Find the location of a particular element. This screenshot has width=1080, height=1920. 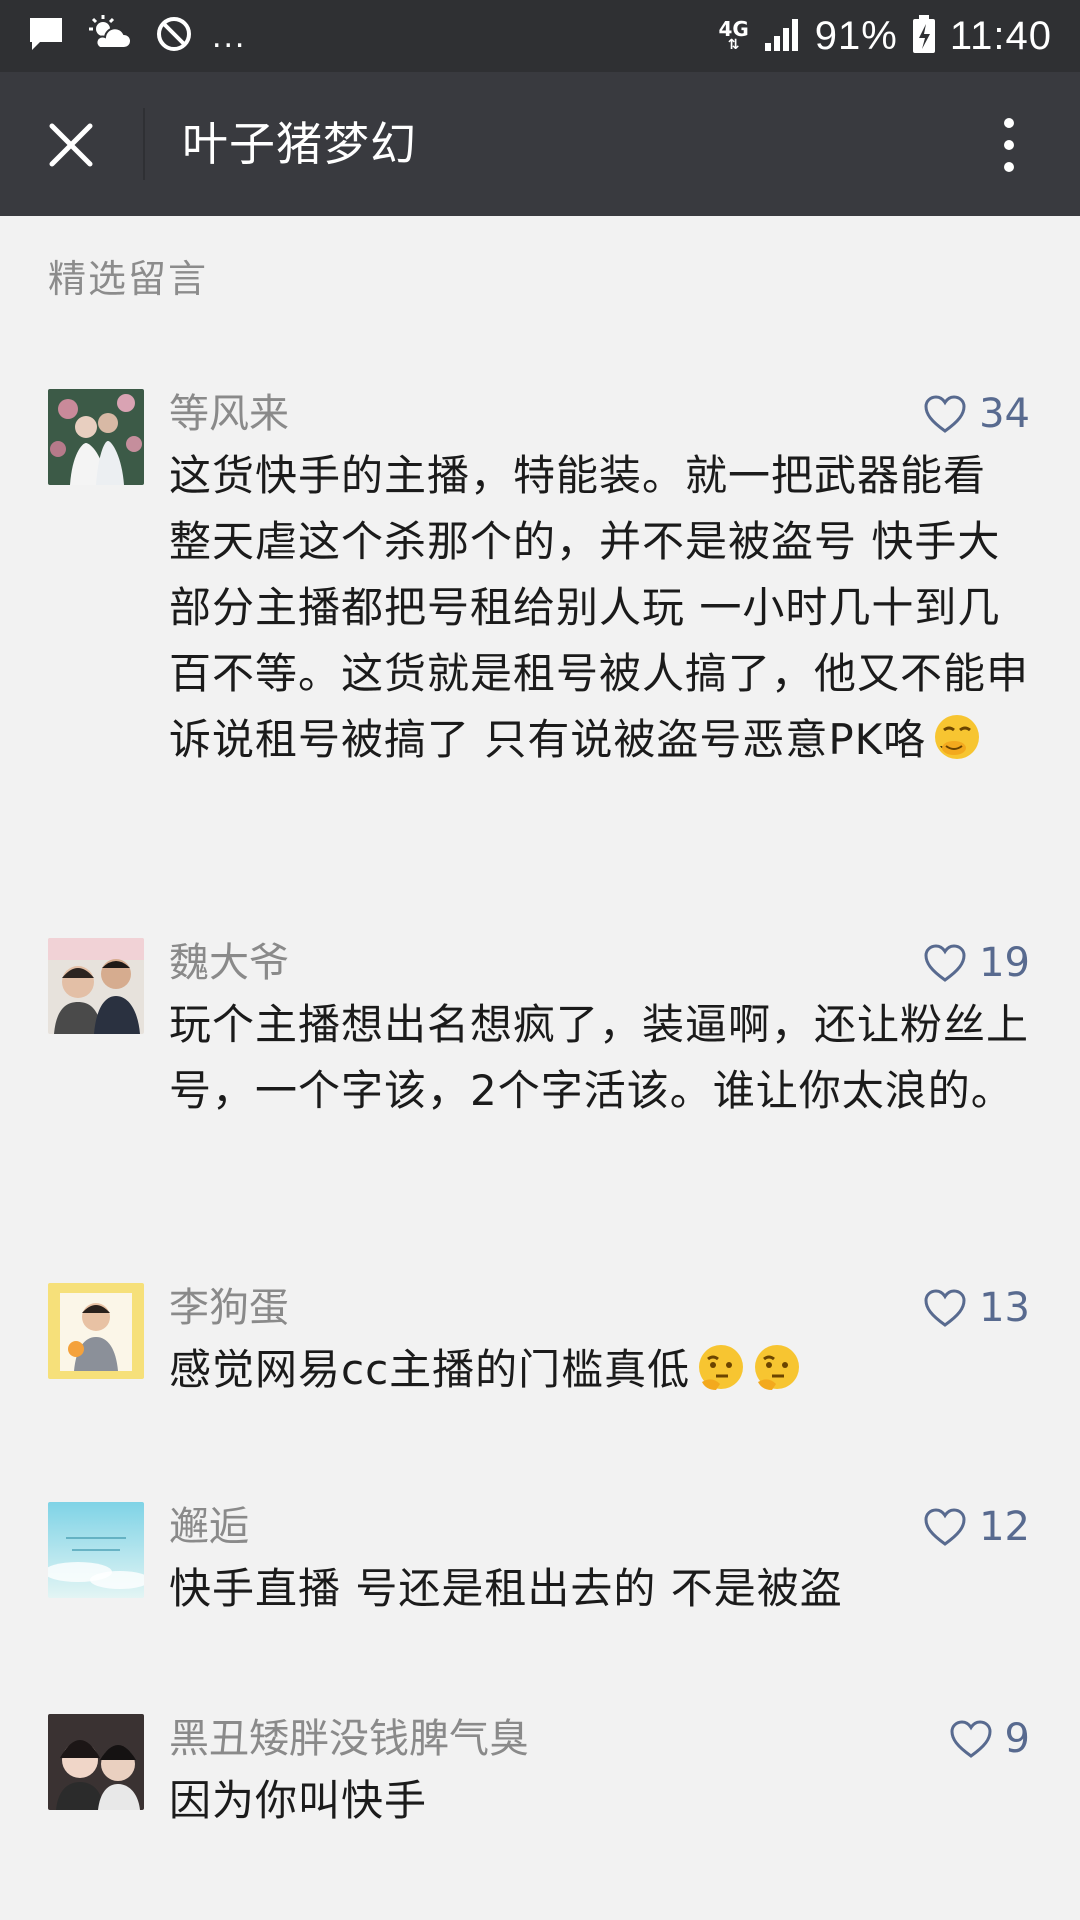

comment-text: 快手直播 号还是租出去的 不是被盗 is located at coordinates (506, 1588).